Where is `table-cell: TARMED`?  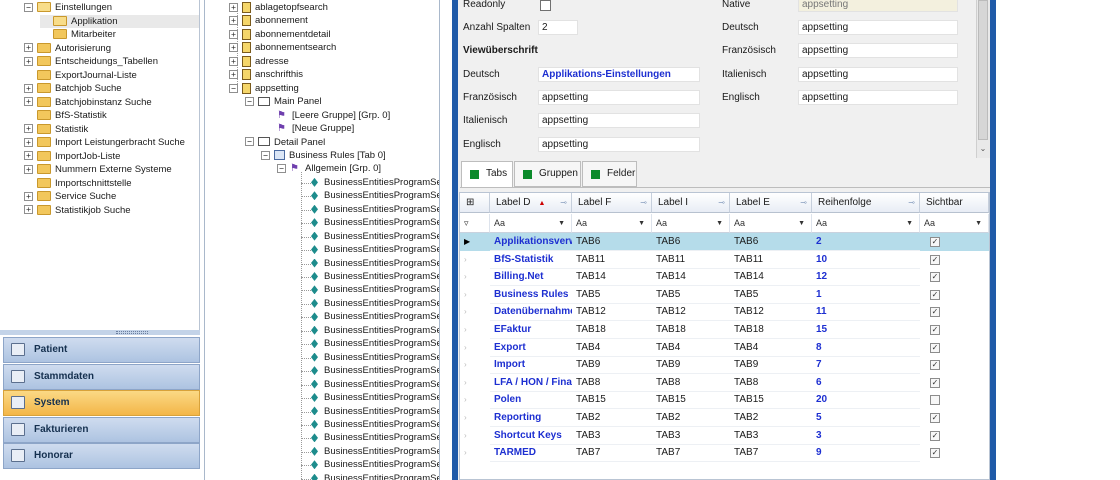
table-cell: TARMED is located at coordinates (531, 453).